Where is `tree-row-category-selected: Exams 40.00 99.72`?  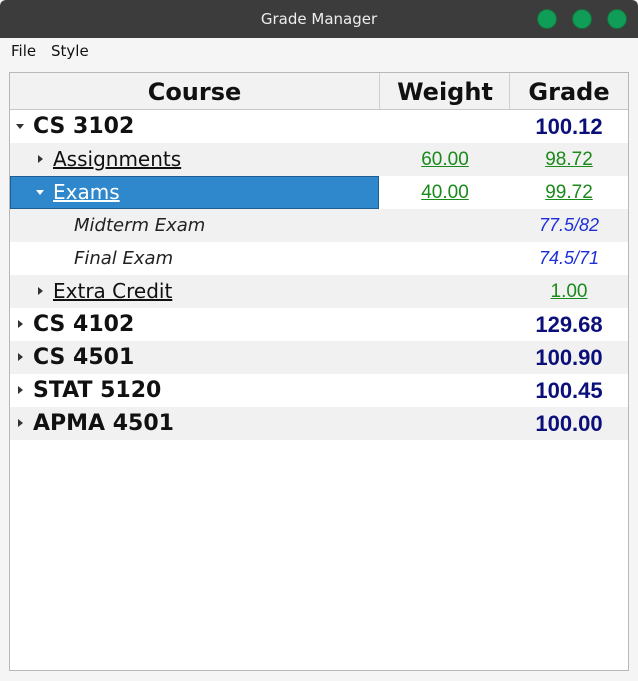
tree-row-category-selected: Exams 40.00 99.72 is located at coordinates (319, 192).